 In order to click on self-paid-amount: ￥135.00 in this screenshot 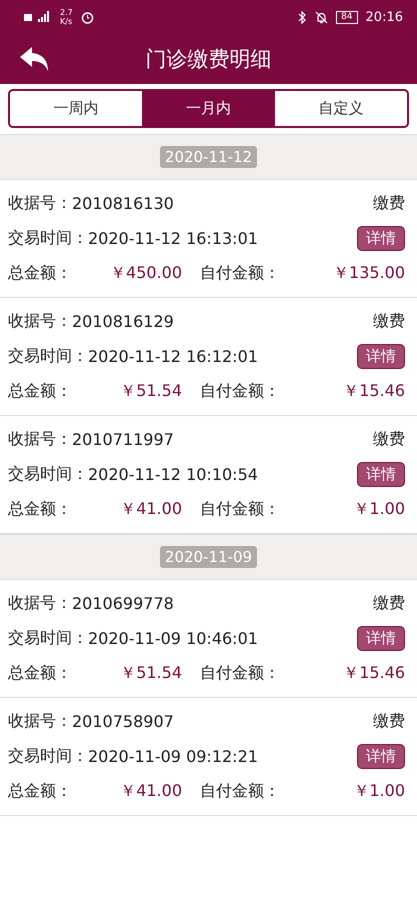, I will do `click(369, 273)`.